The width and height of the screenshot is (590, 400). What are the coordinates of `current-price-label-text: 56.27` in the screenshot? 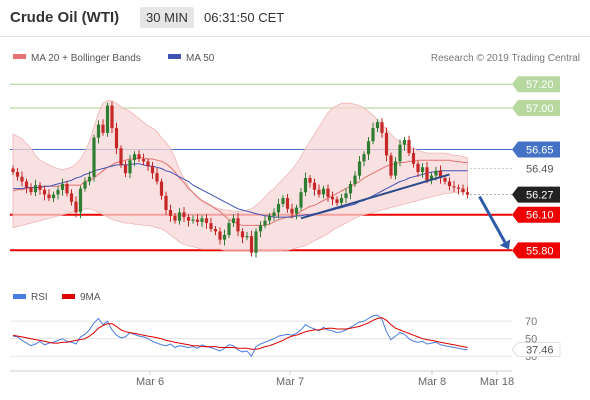 It's located at (540, 196).